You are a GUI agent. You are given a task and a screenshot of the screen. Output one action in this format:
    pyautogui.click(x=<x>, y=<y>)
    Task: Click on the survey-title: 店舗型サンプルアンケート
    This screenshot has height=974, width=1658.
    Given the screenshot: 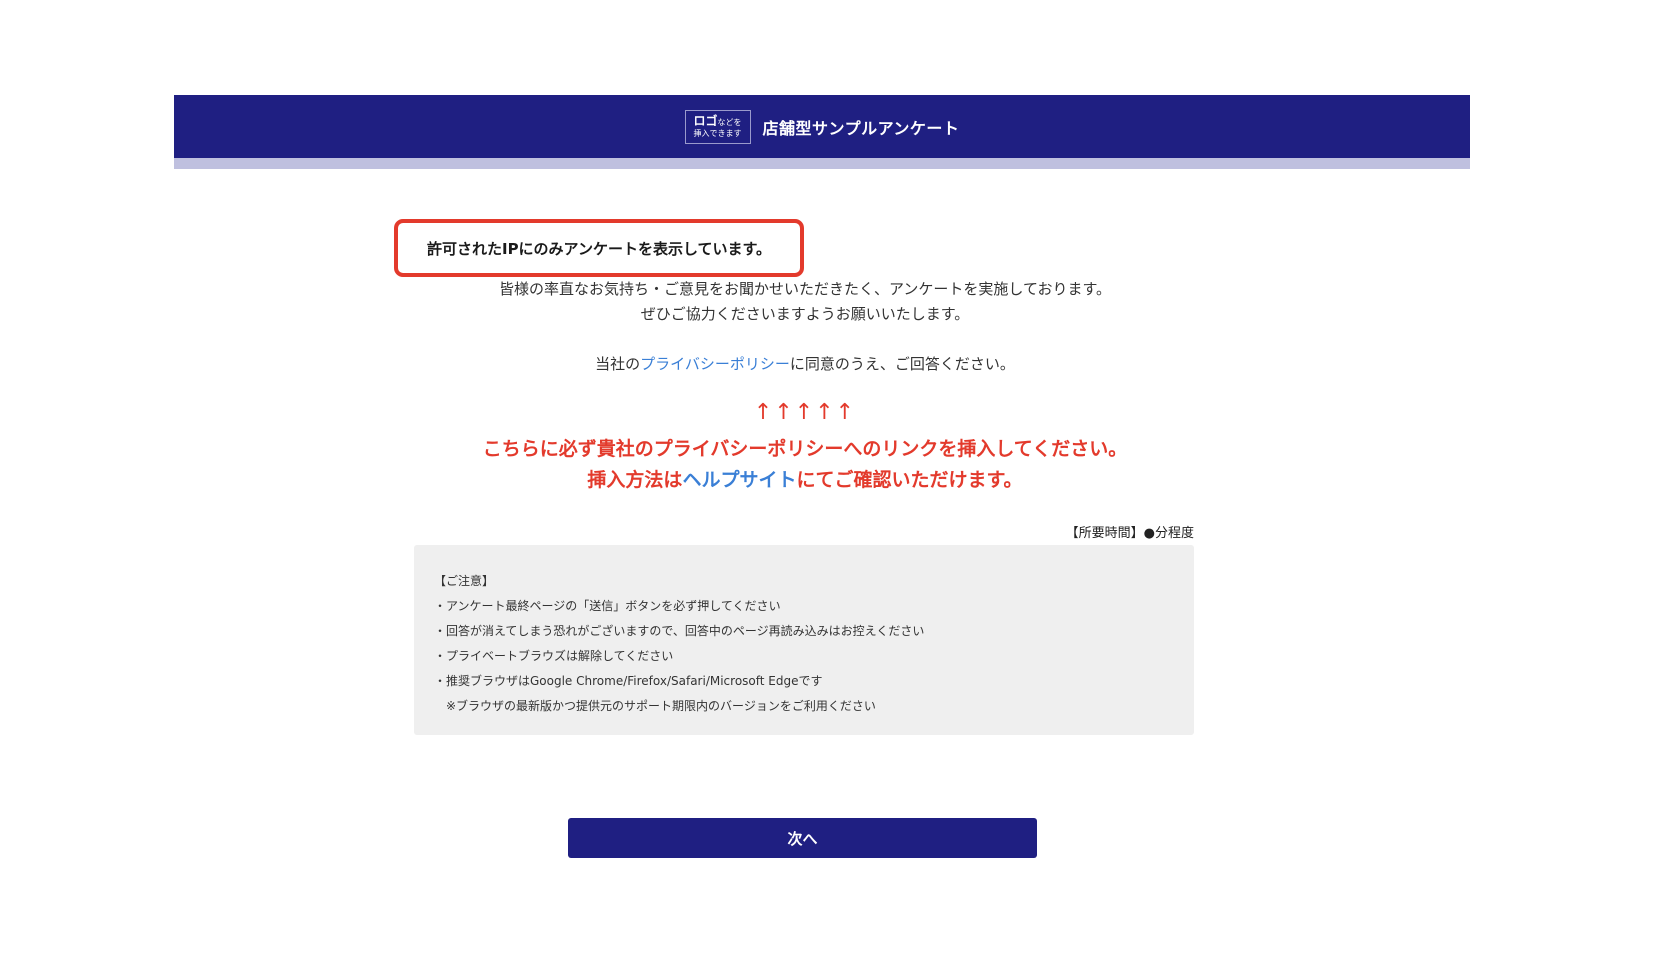 What is the action you would take?
    pyautogui.click(x=861, y=128)
    